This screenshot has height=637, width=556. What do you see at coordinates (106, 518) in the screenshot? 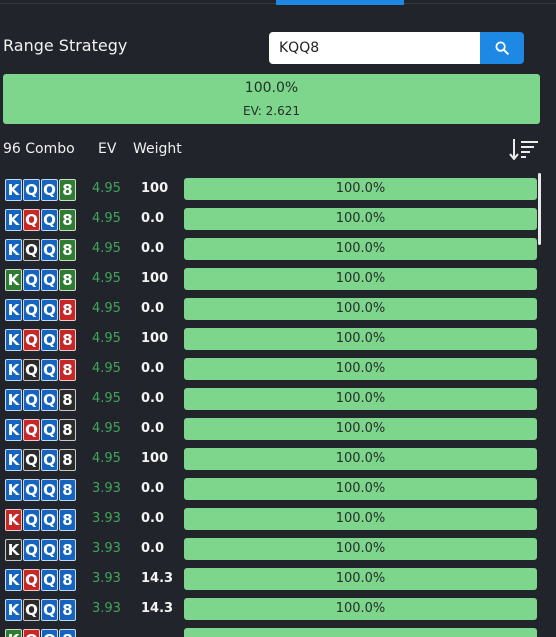
I see `combo-ev: 3.93` at bounding box center [106, 518].